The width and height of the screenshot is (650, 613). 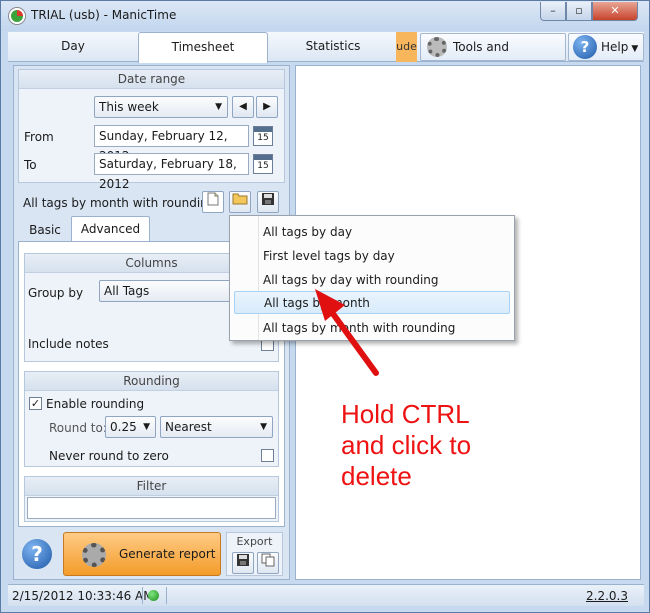 What do you see at coordinates (119, 203) in the screenshot?
I see `report-name: All tags by month with rounding` at bounding box center [119, 203].